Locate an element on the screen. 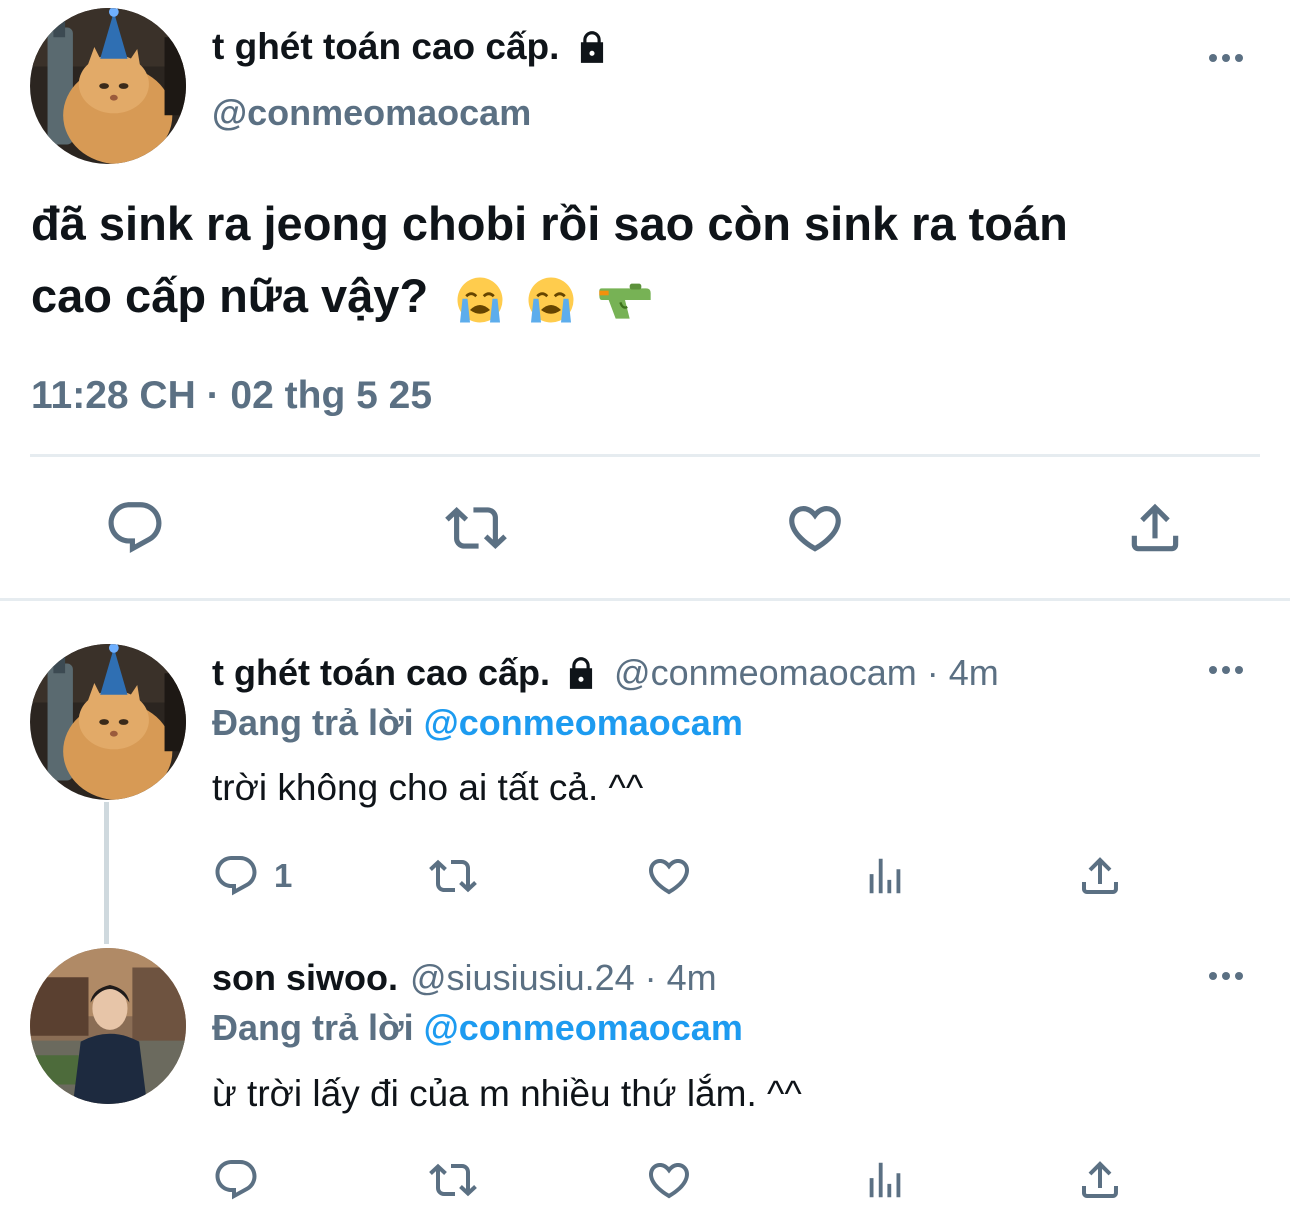 The width and height of the screenshot is (1290, 1218). display-name: son siwoo. is located at coordinates (305, 977).